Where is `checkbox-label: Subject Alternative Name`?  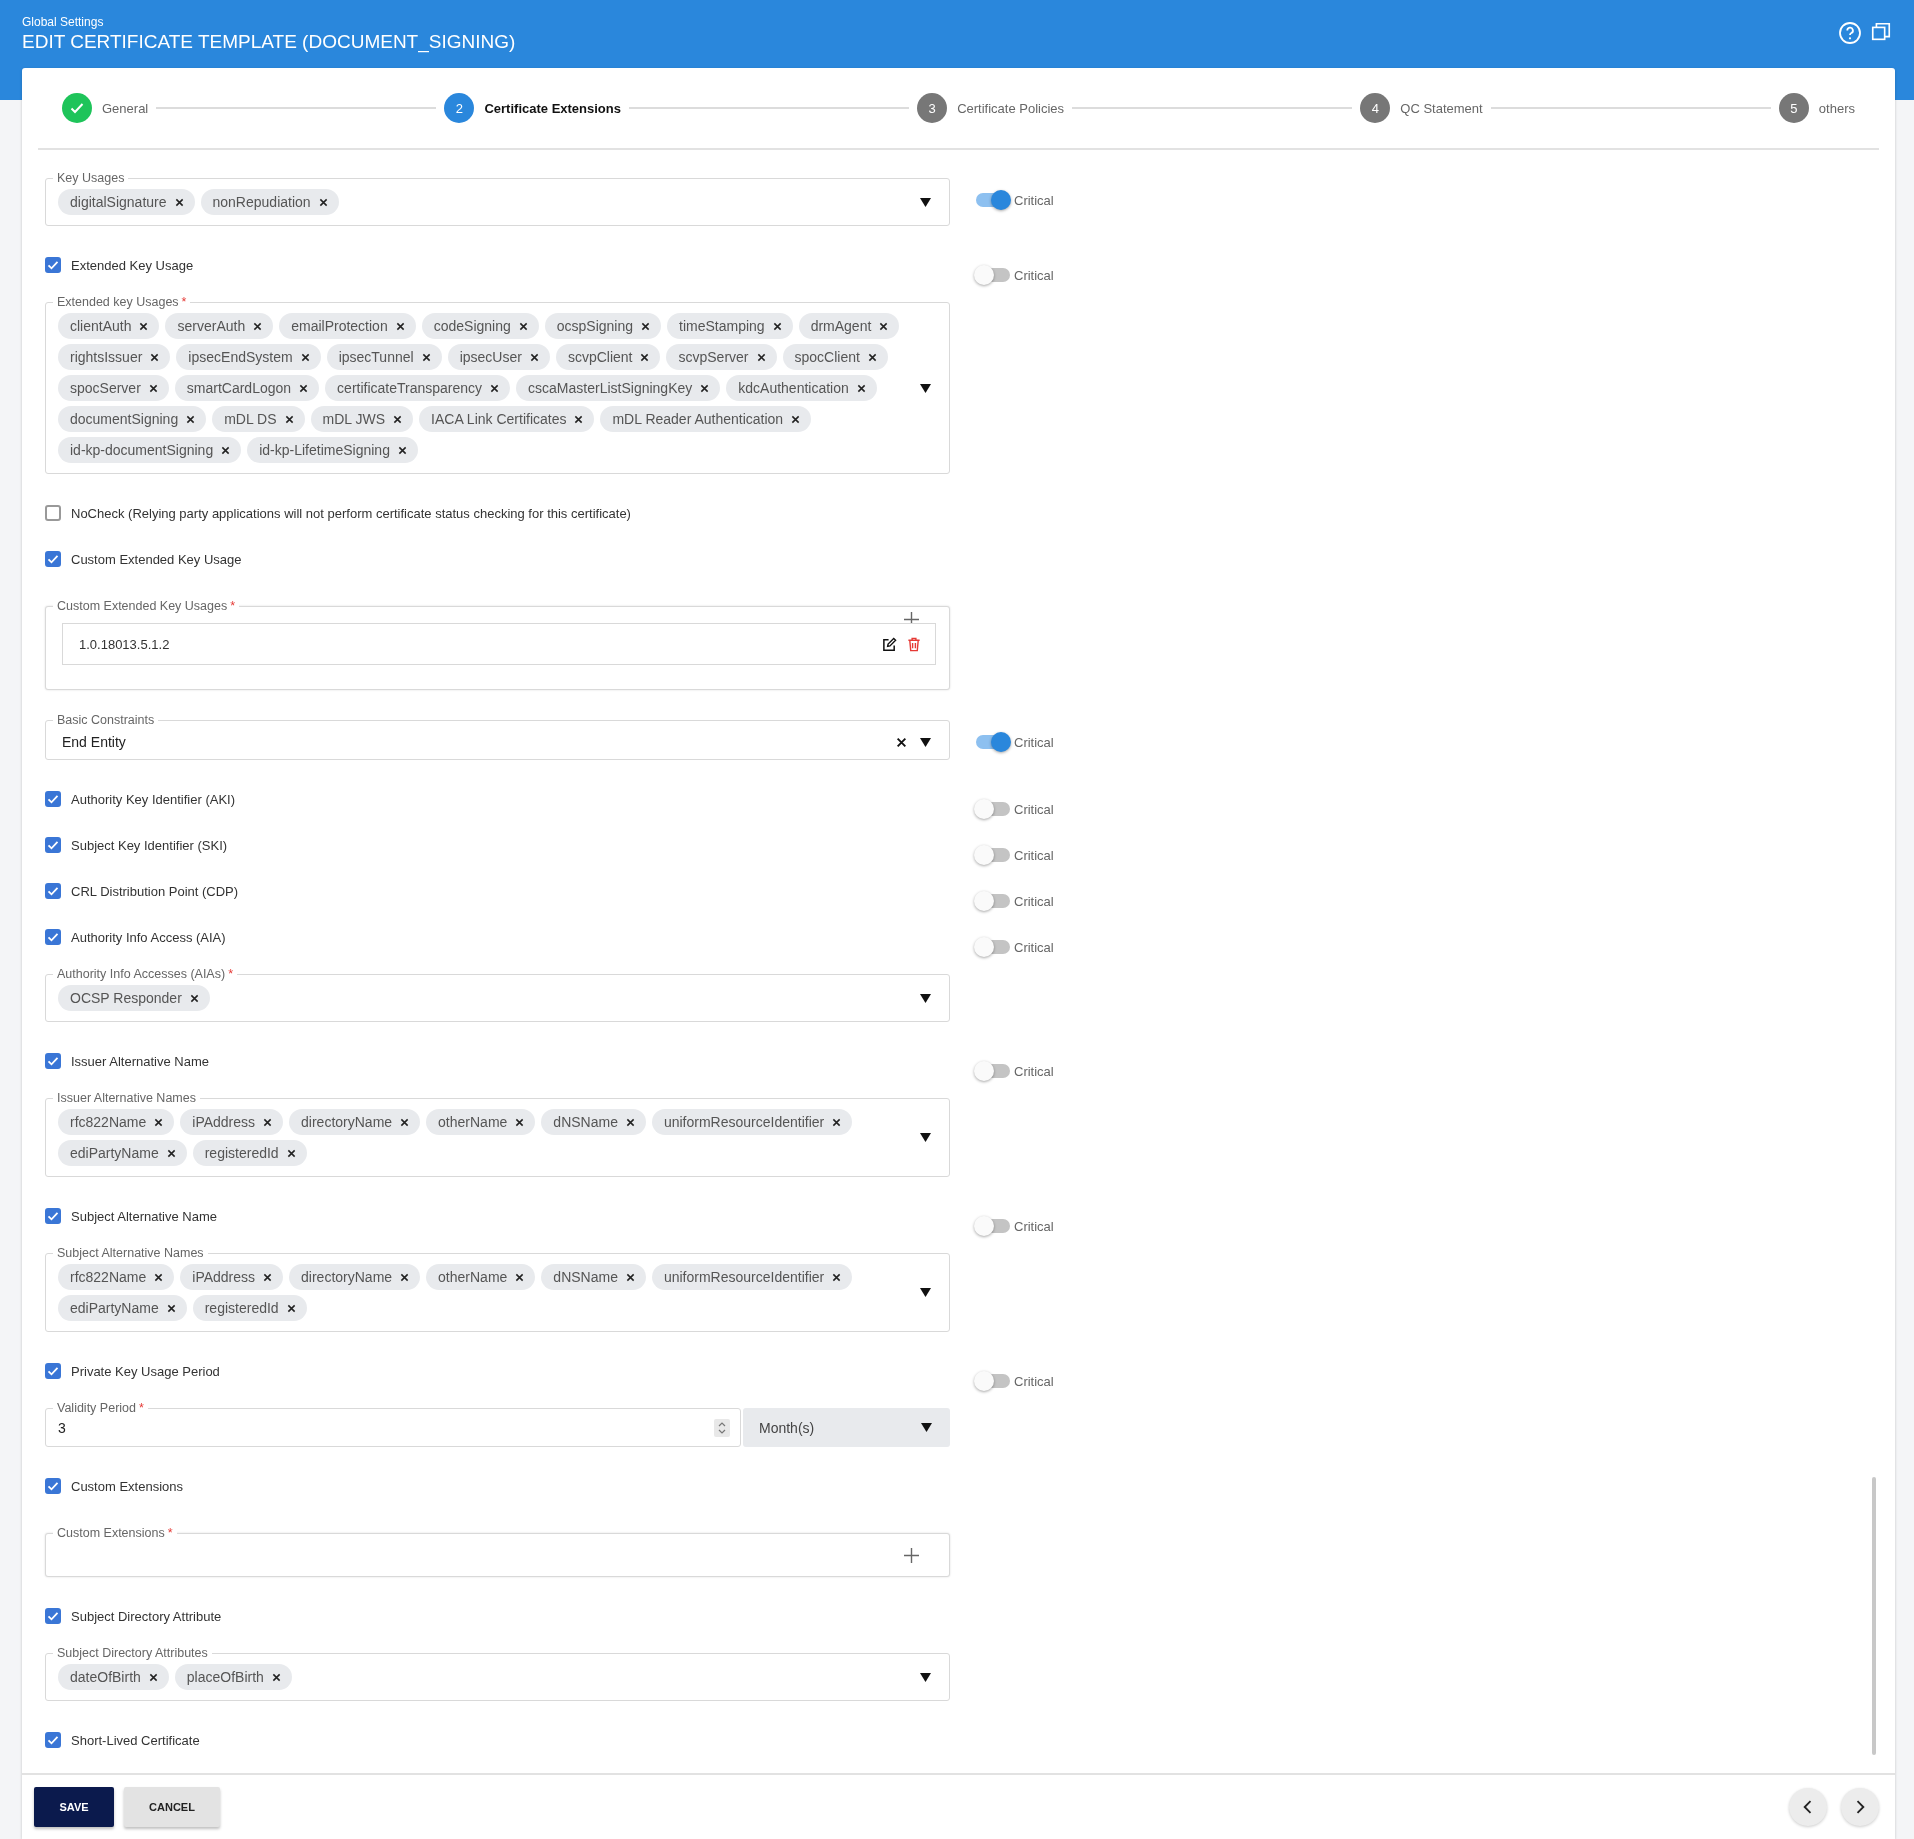
checkbox-label: Subject Alternative Name is located at coordinates (144, 1216).